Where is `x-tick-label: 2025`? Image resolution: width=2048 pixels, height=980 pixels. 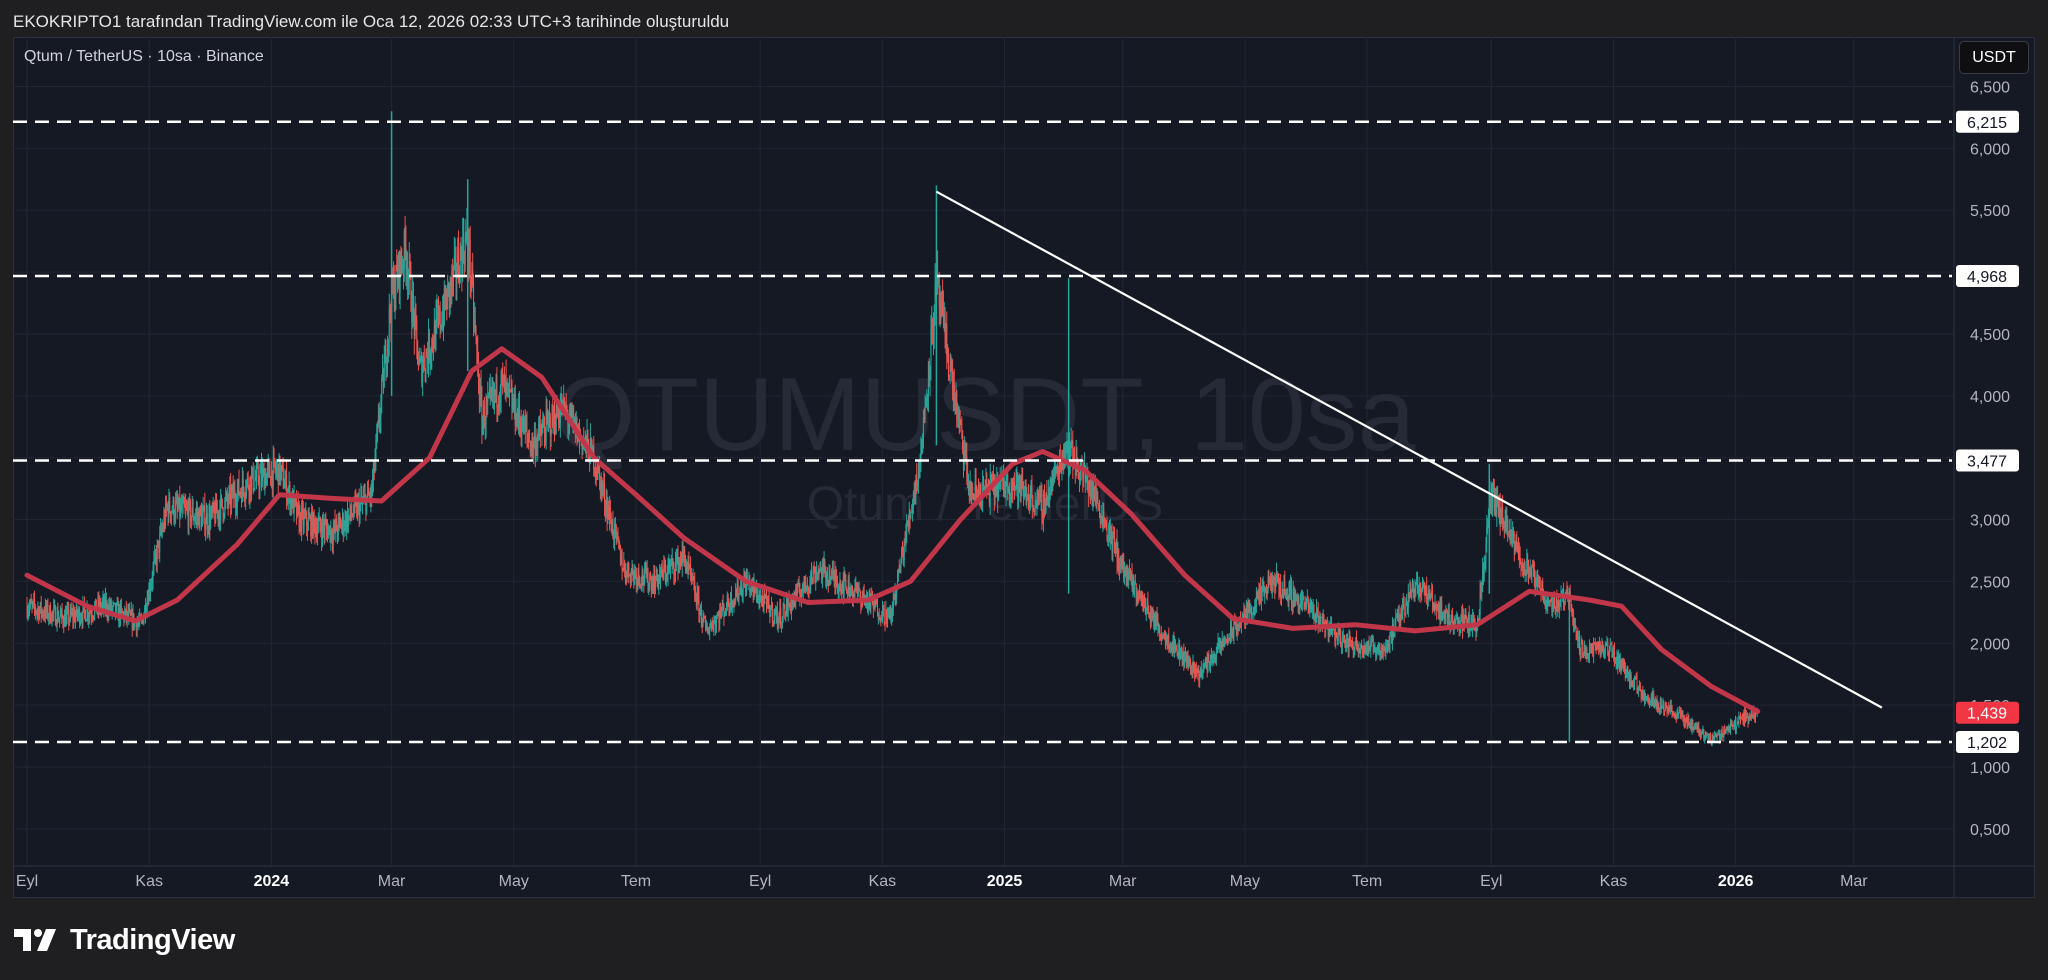 x-tick-label: 2025 is located at coordinates (1005, 881).